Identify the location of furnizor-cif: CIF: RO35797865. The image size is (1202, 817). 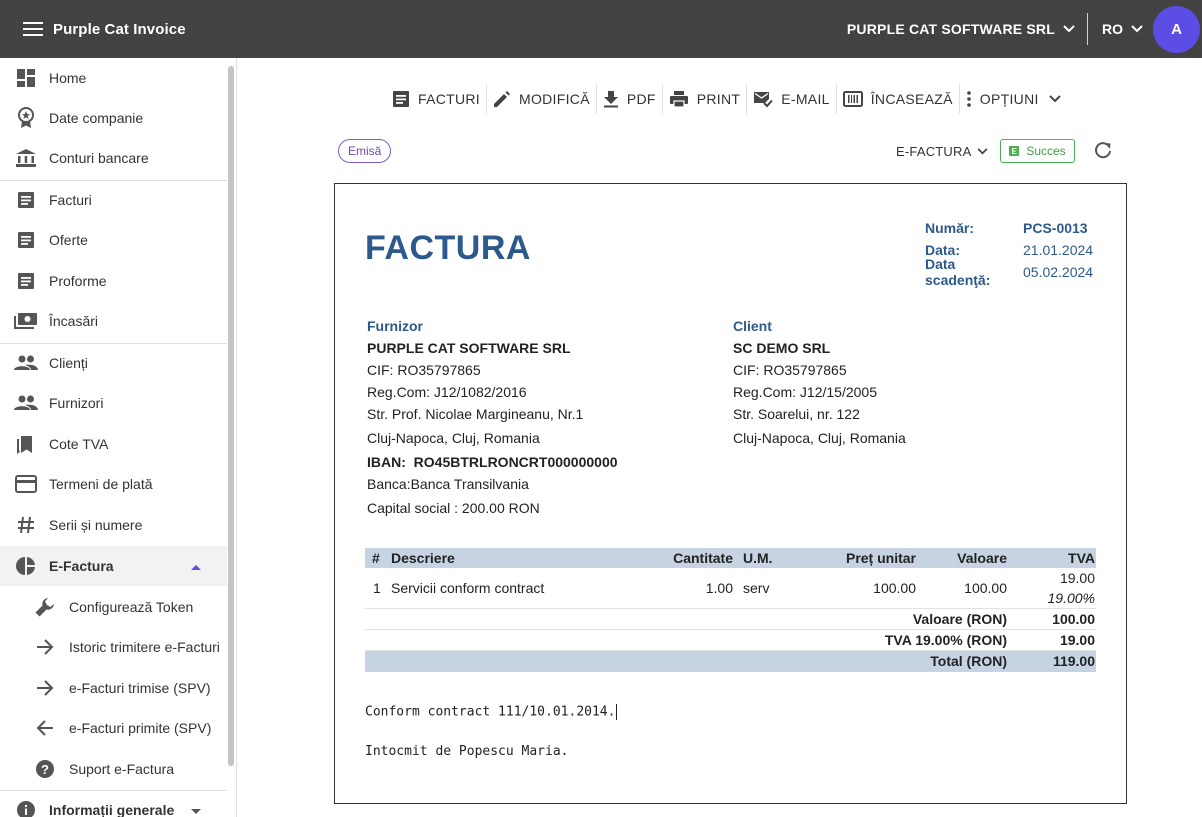
(424, 370).